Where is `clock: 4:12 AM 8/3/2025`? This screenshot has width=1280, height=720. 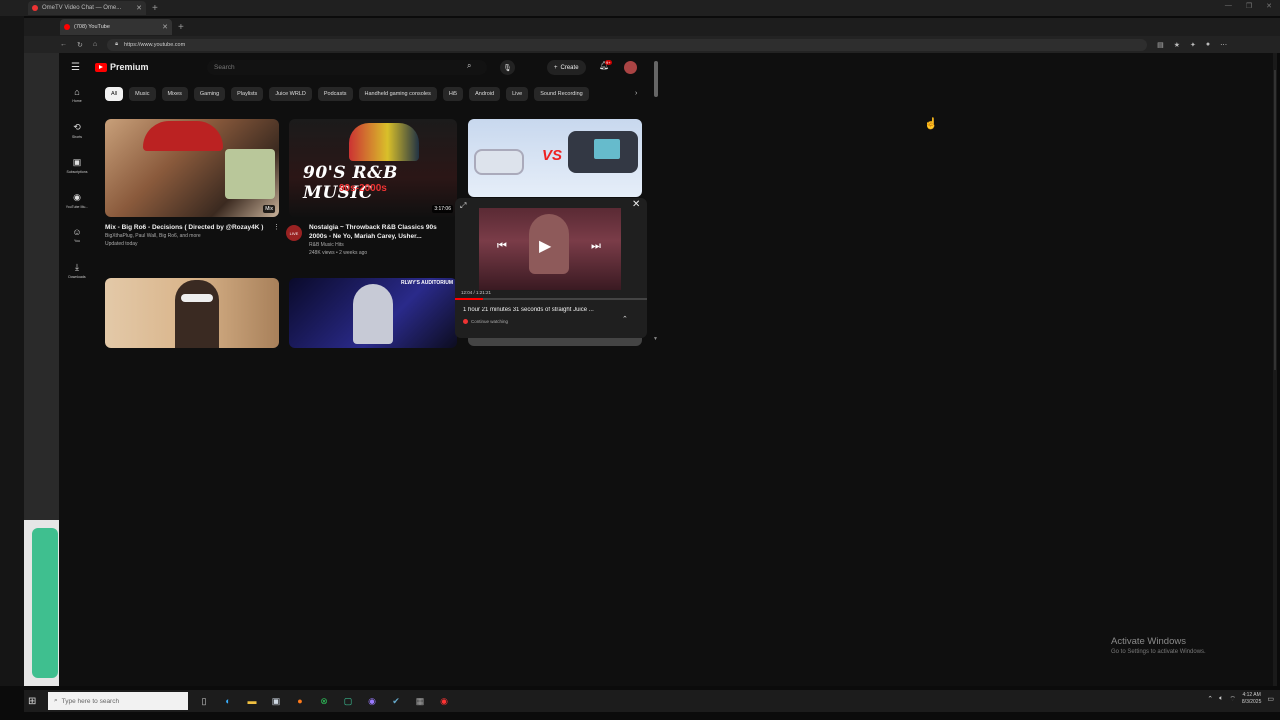
clock: 4:12 AM 8/3/2025 is located at coordinates (1251, 699).